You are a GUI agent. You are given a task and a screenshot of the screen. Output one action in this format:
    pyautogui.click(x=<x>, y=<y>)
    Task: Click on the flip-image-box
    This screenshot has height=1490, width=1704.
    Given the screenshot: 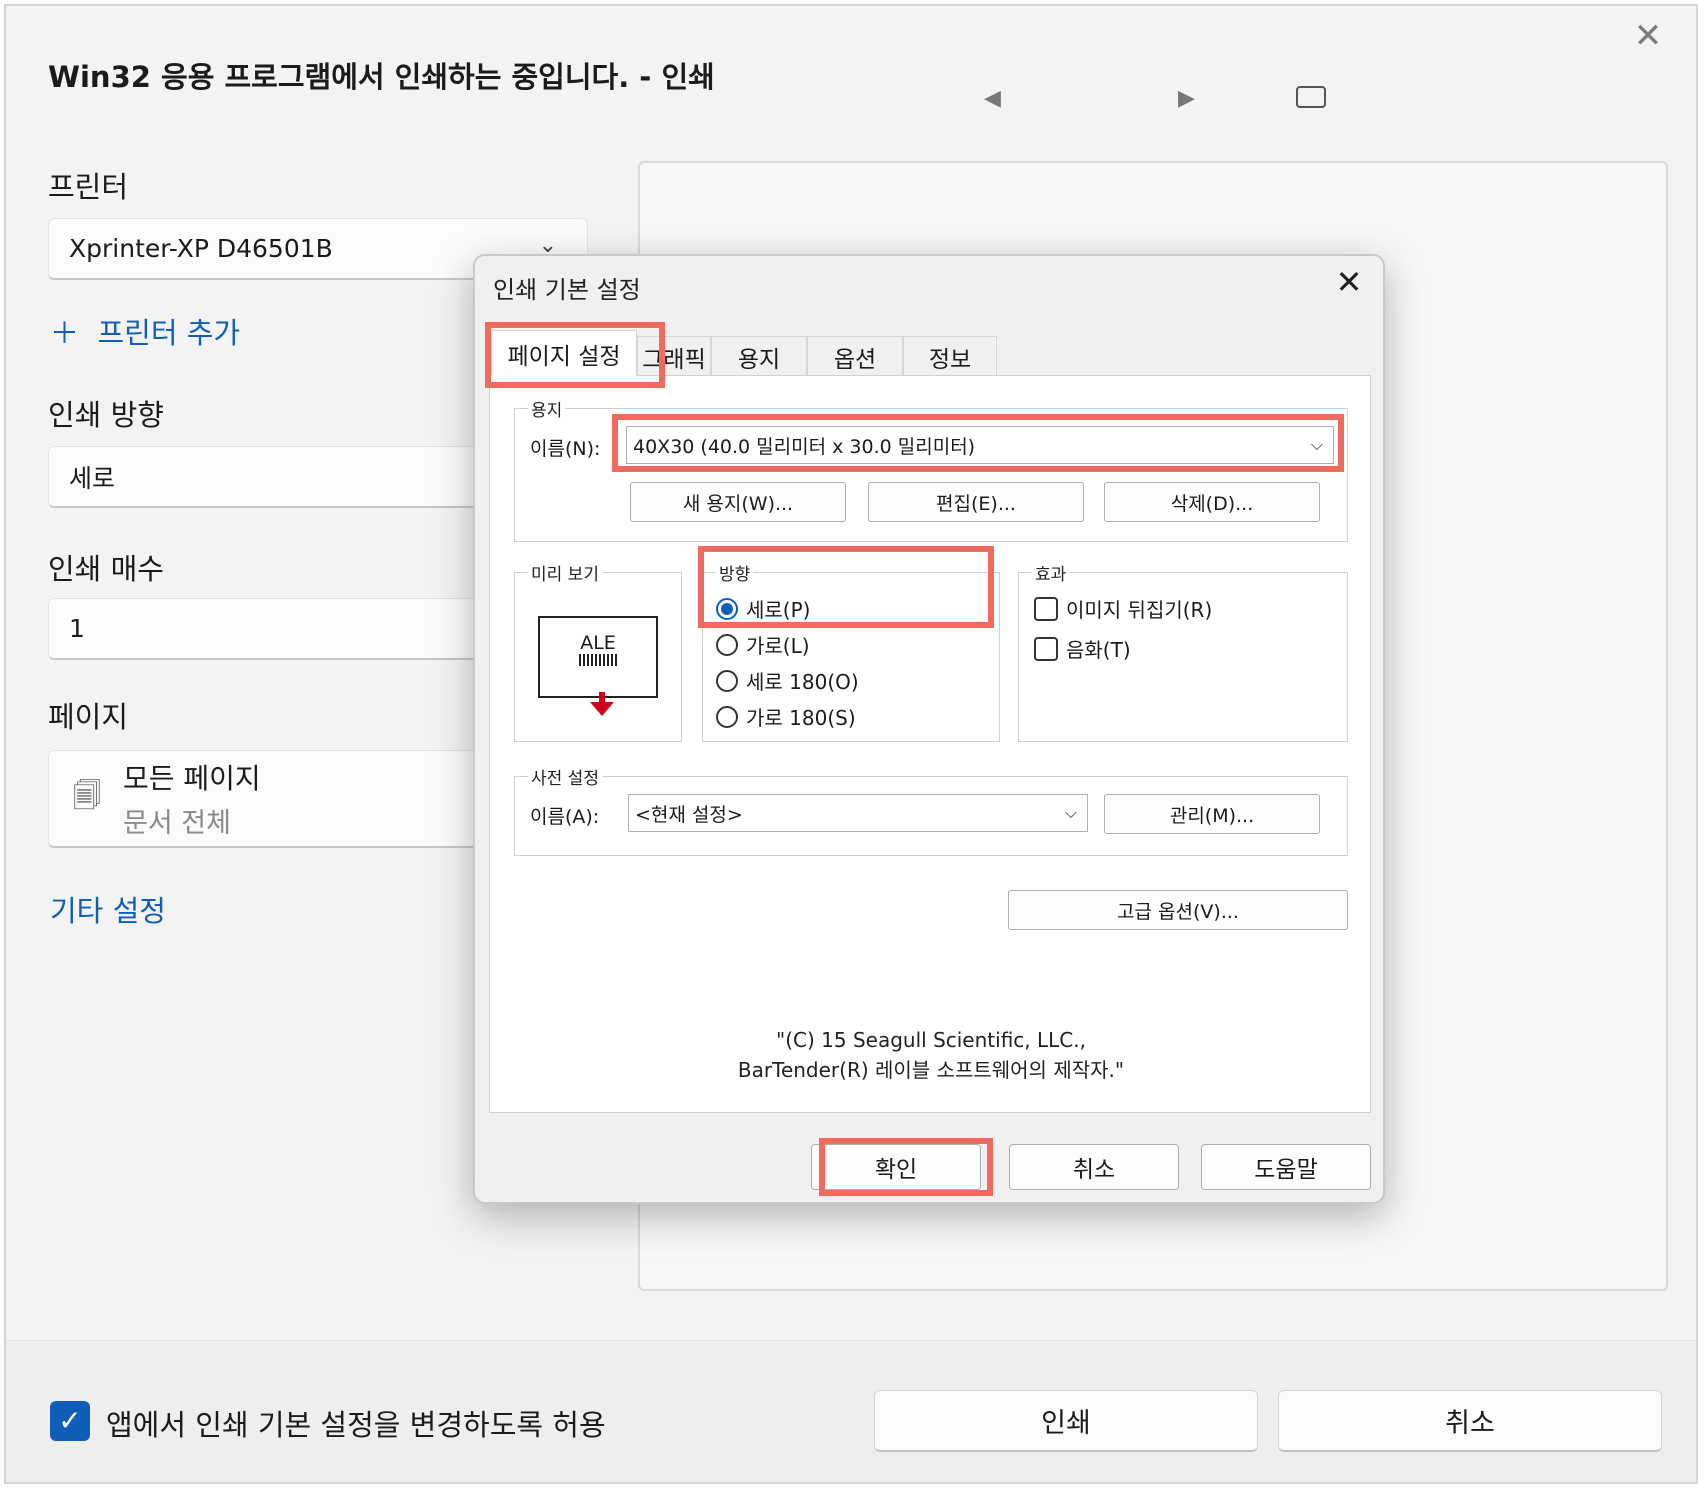 What is the action you would take?
    pyautogui.click(x=1046, y=608)
    